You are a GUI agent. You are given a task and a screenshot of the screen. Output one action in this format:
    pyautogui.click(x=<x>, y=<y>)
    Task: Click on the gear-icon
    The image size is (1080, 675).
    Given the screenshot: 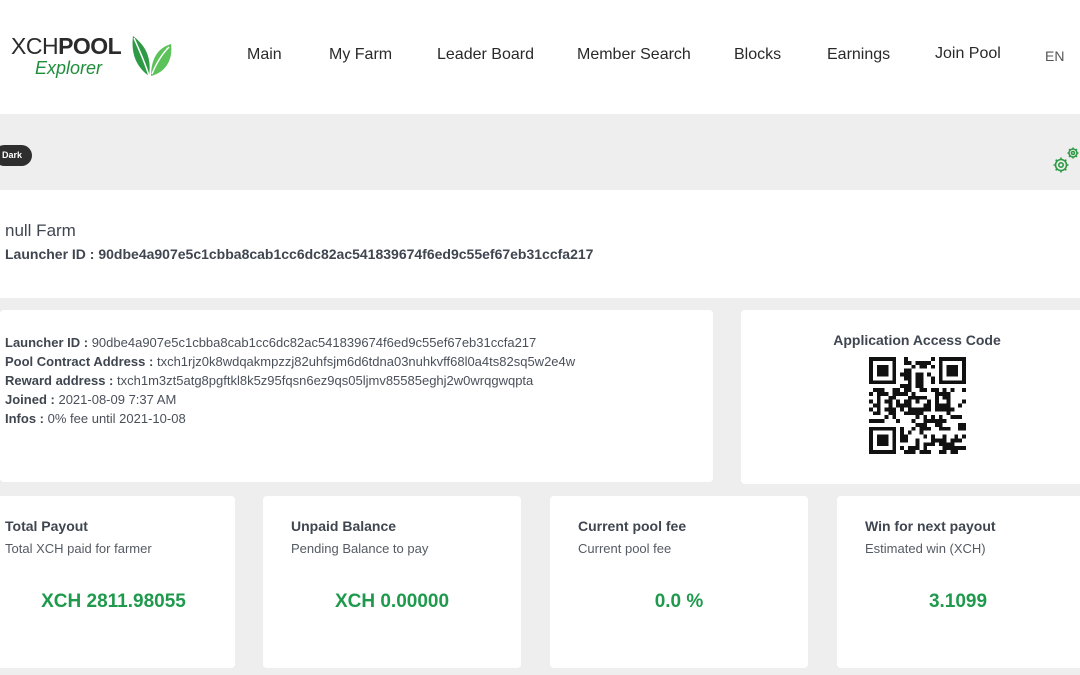 What is the action you would take?
    pyautogui.click(x=1064, y=161)
    